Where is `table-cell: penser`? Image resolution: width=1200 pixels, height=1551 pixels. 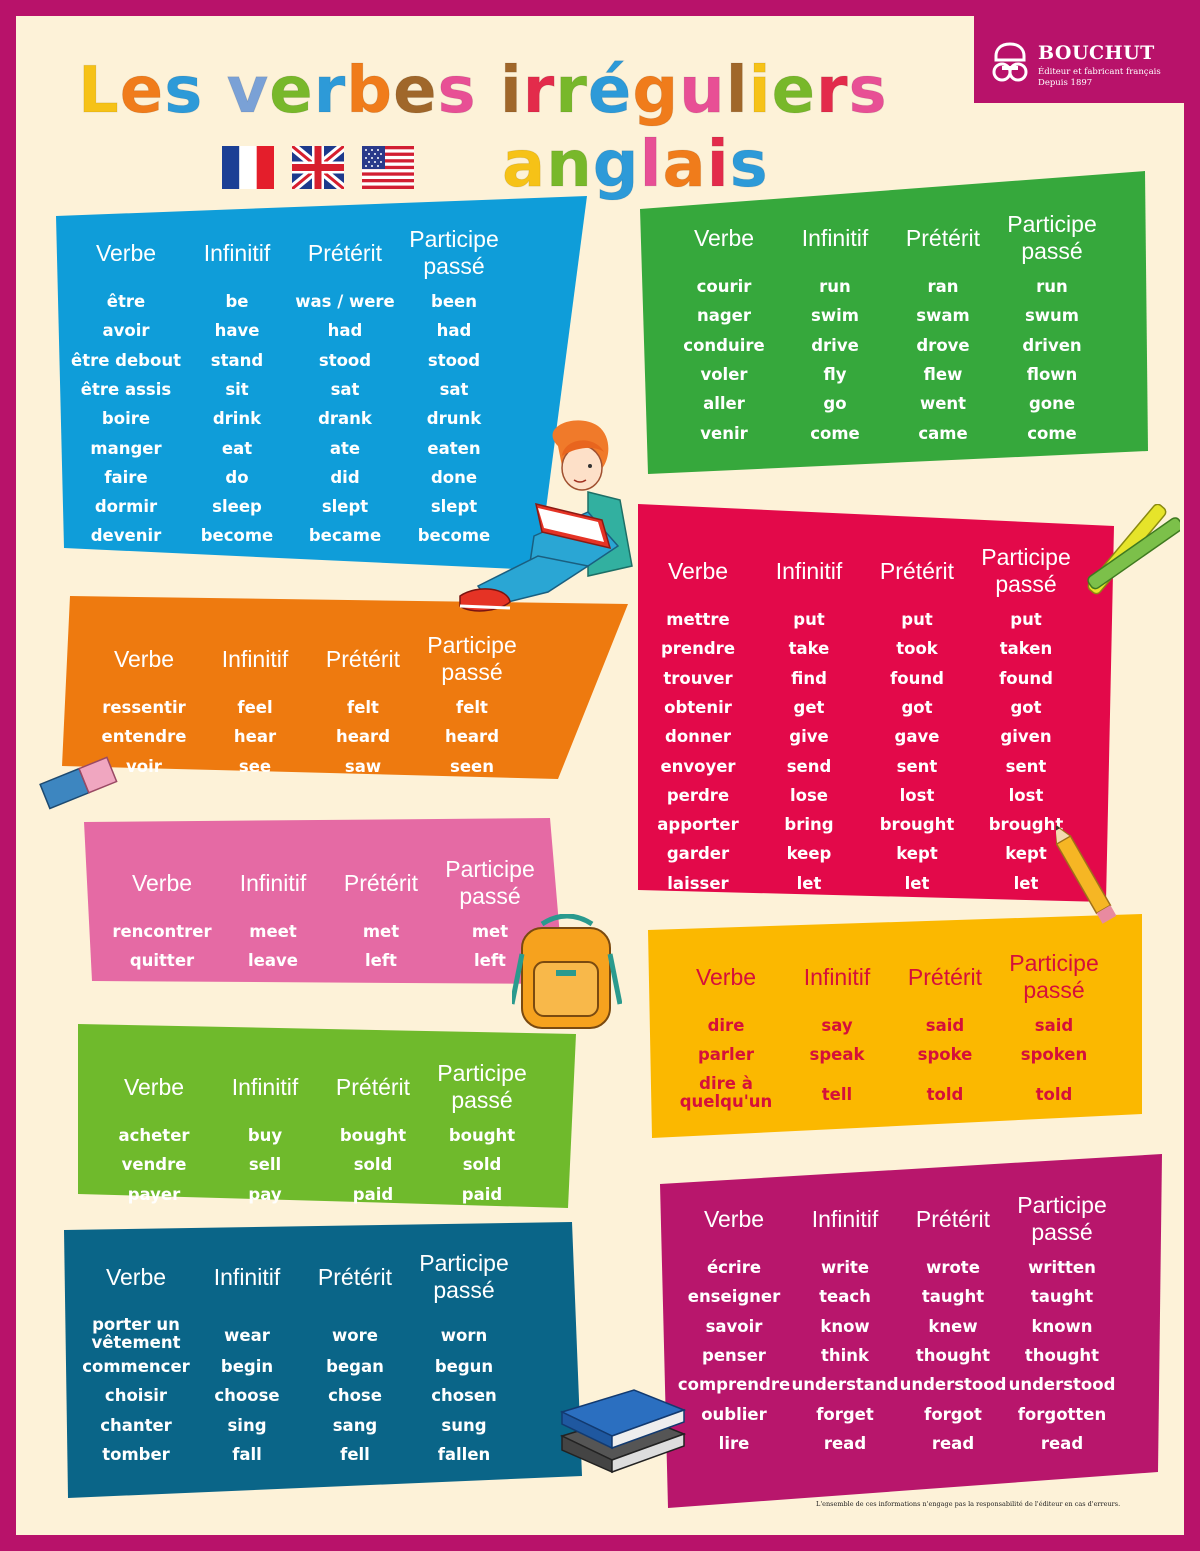
table-cell: penser is located at coordinates (734, 1355).